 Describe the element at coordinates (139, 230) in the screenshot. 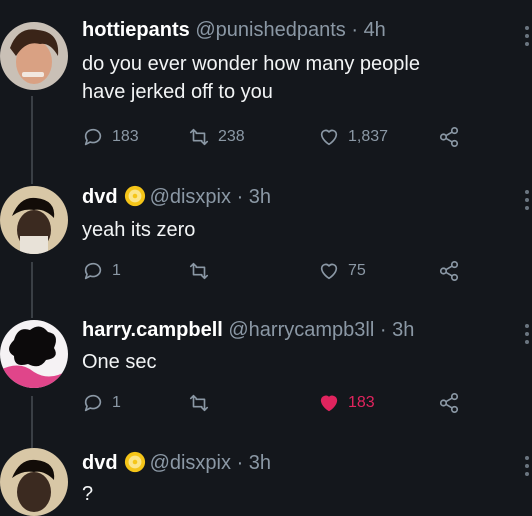

I see `tweet-text-line: yeah its zero` at that location.